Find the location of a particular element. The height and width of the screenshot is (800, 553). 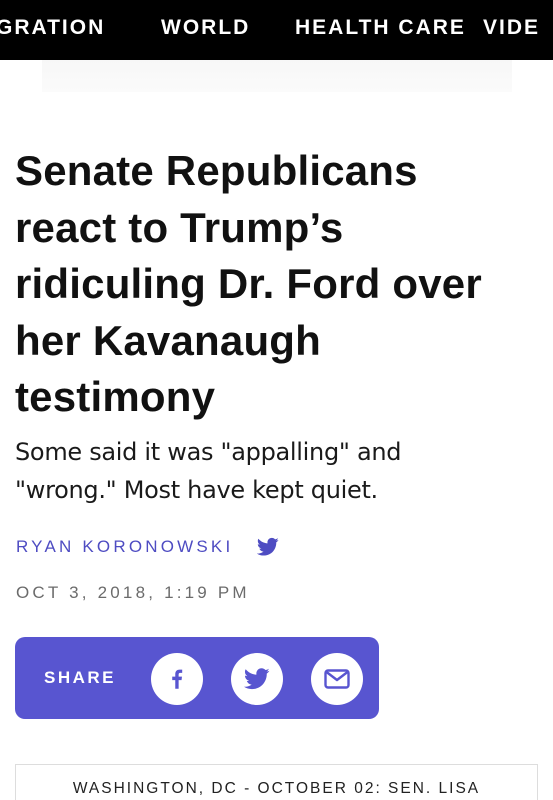

facebook-icon is located at coordinates (177, 679).